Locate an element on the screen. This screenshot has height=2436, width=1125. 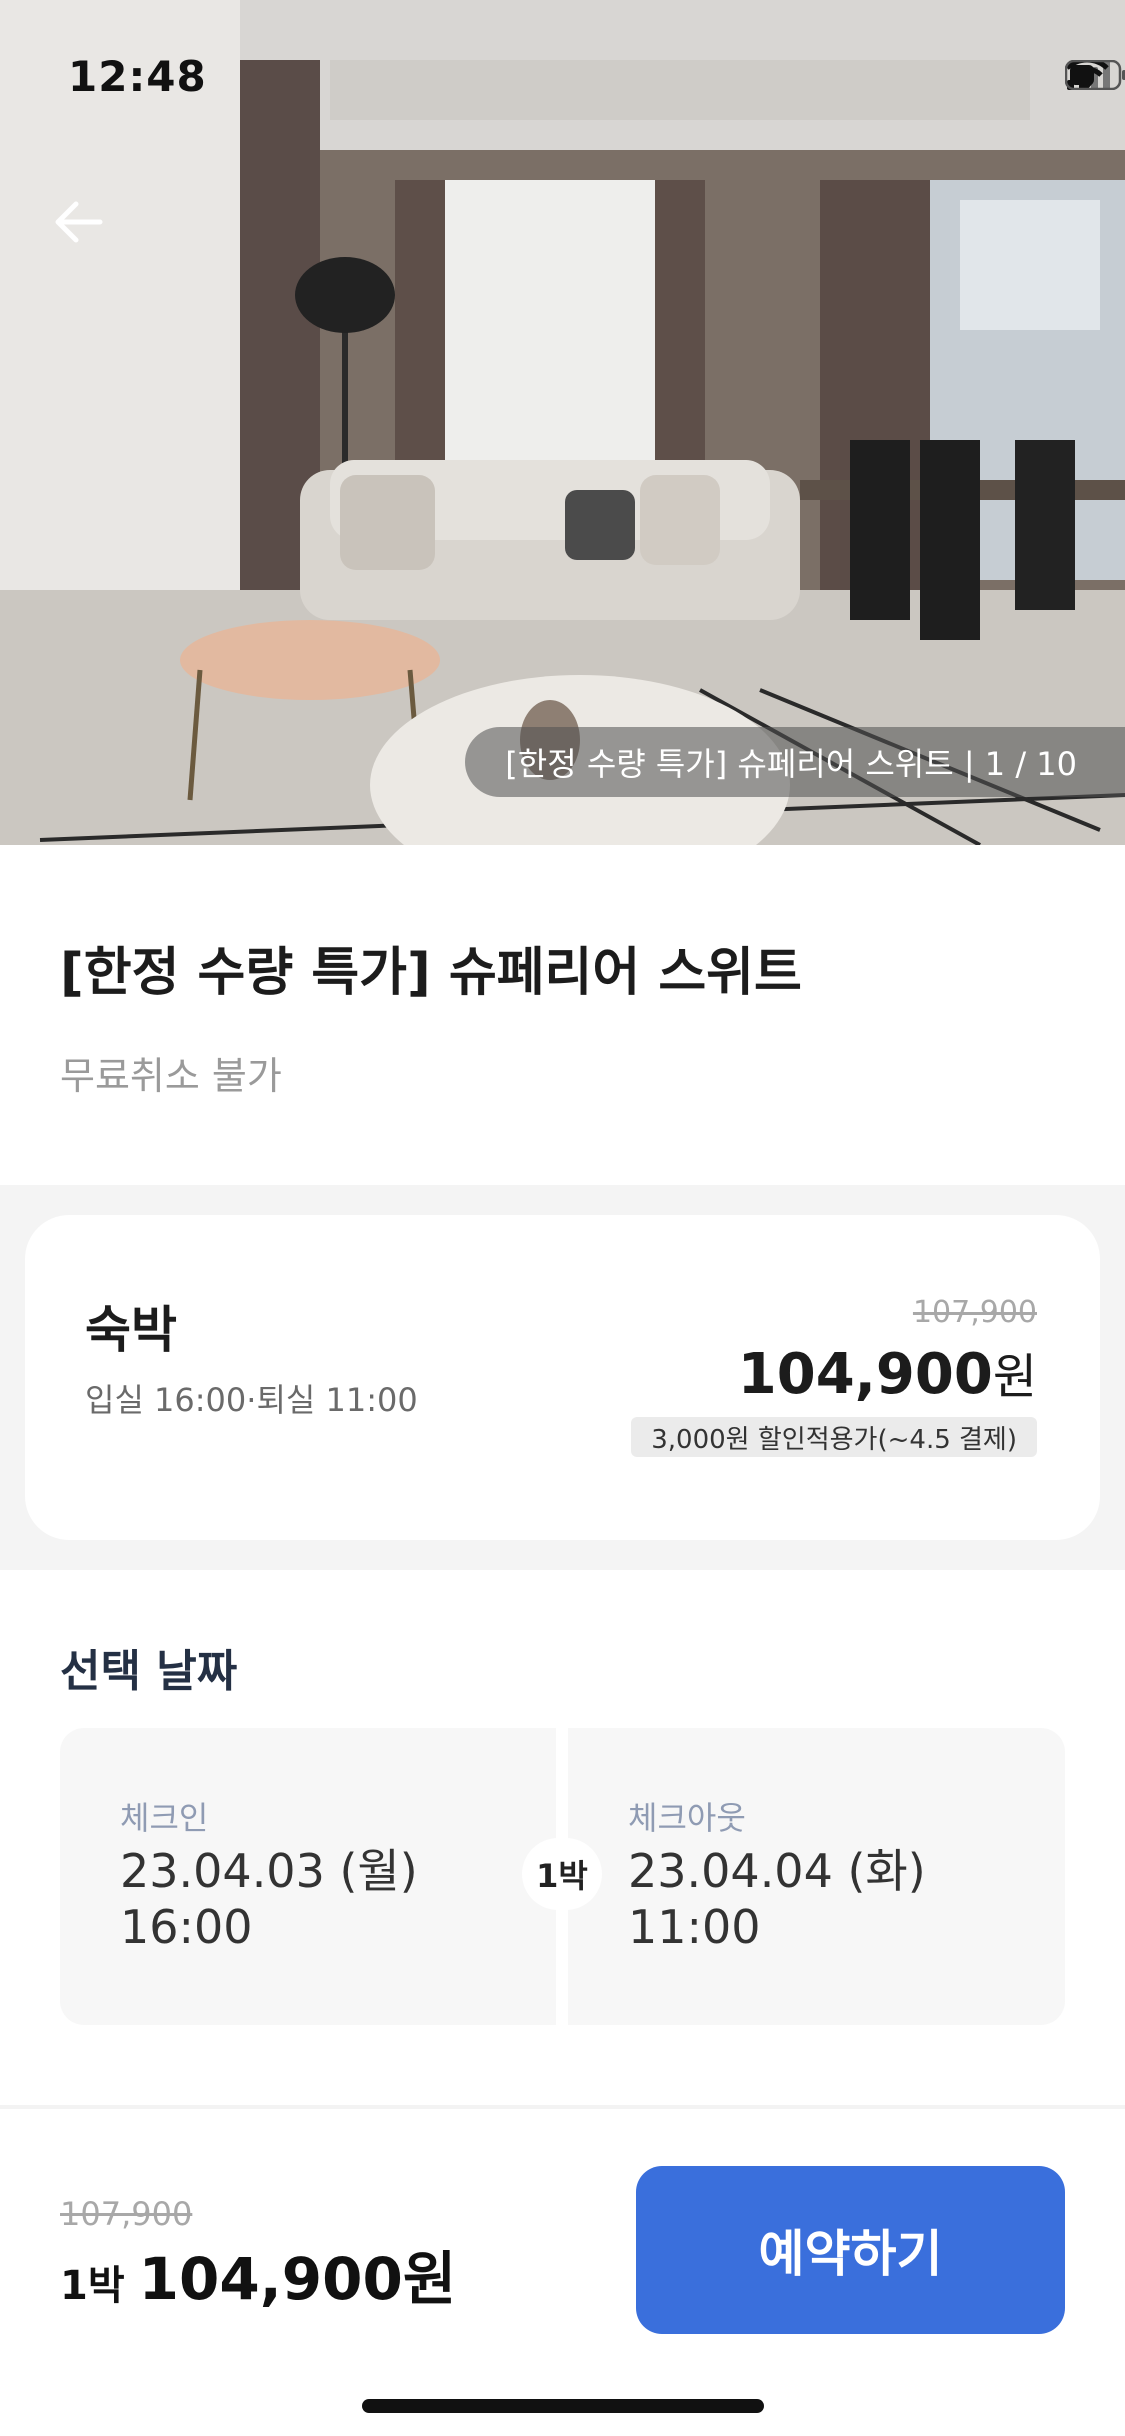
status-time: 12:48 is located at coordinates (137, 76).